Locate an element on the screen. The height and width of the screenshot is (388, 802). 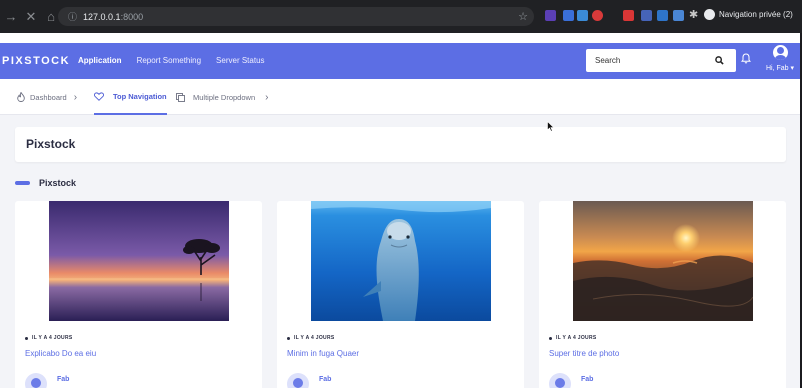
fire-icon is located at coordinates (21, 97).